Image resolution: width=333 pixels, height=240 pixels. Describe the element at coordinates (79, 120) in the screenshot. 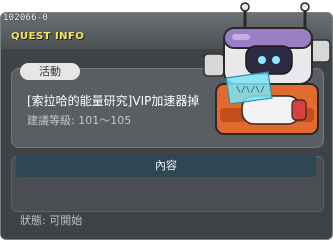

I see `recommended-level: 建議等級: 101～105` at that location.